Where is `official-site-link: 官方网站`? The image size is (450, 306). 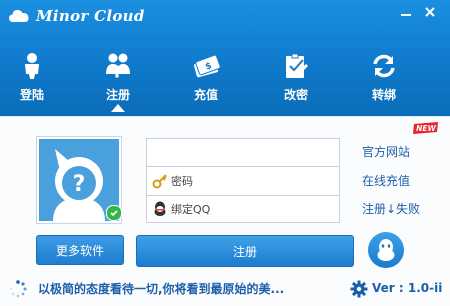 official-site-link: 官方网站 is located at coordinates (386, 151).